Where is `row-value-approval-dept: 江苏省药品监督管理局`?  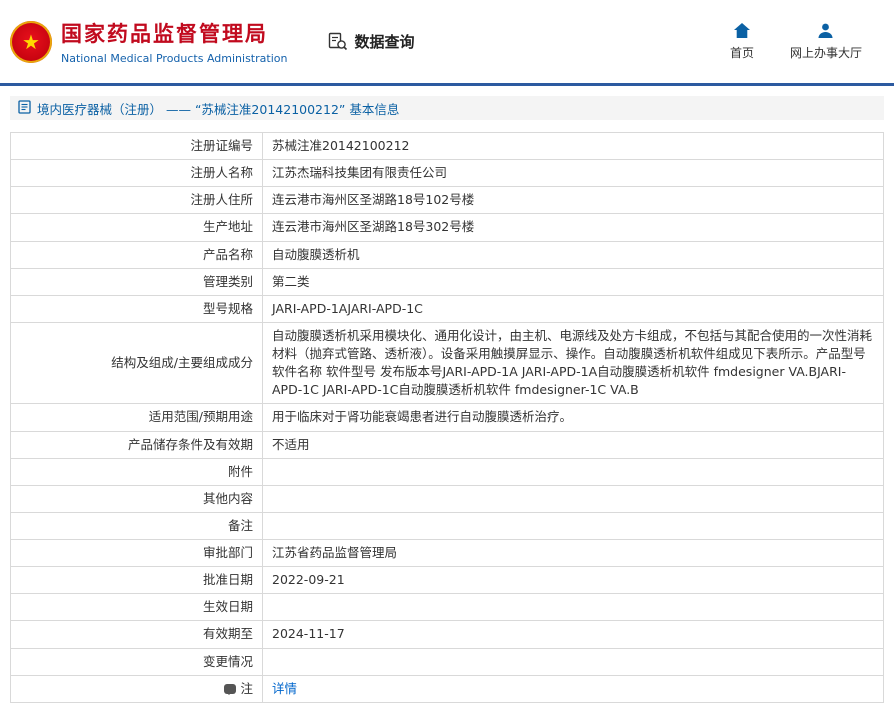 row-value-approval-dept: 江苏省药品监督管理局 is located at coordinates (573, 553).